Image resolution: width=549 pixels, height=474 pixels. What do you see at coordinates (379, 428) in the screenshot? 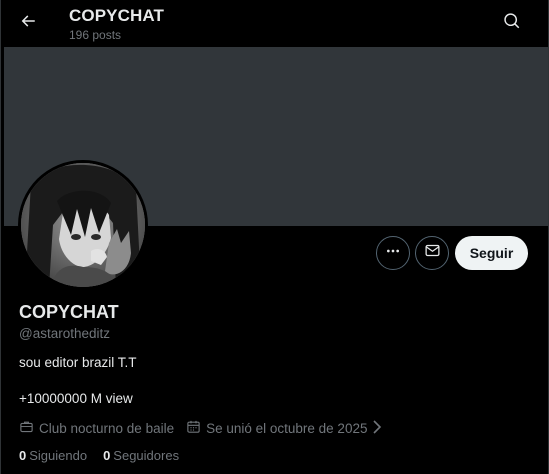
I see `chevron-right-icon` at bounding box center [379, 428].